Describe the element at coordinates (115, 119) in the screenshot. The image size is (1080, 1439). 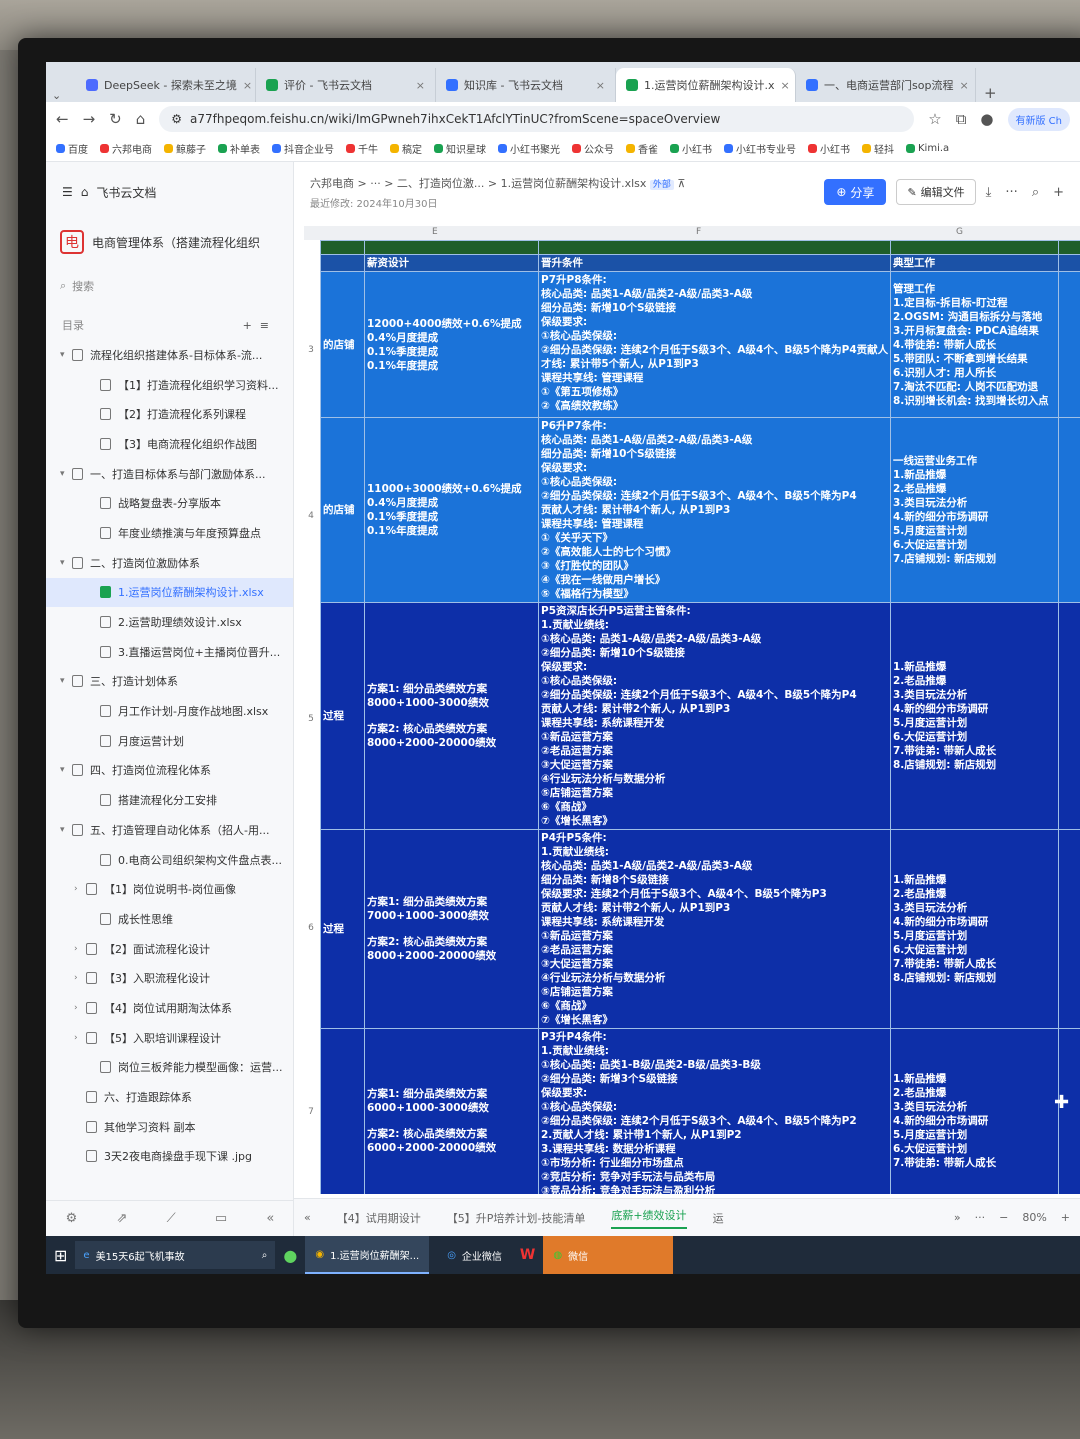
I see `reload-icon: ↻` at that location.